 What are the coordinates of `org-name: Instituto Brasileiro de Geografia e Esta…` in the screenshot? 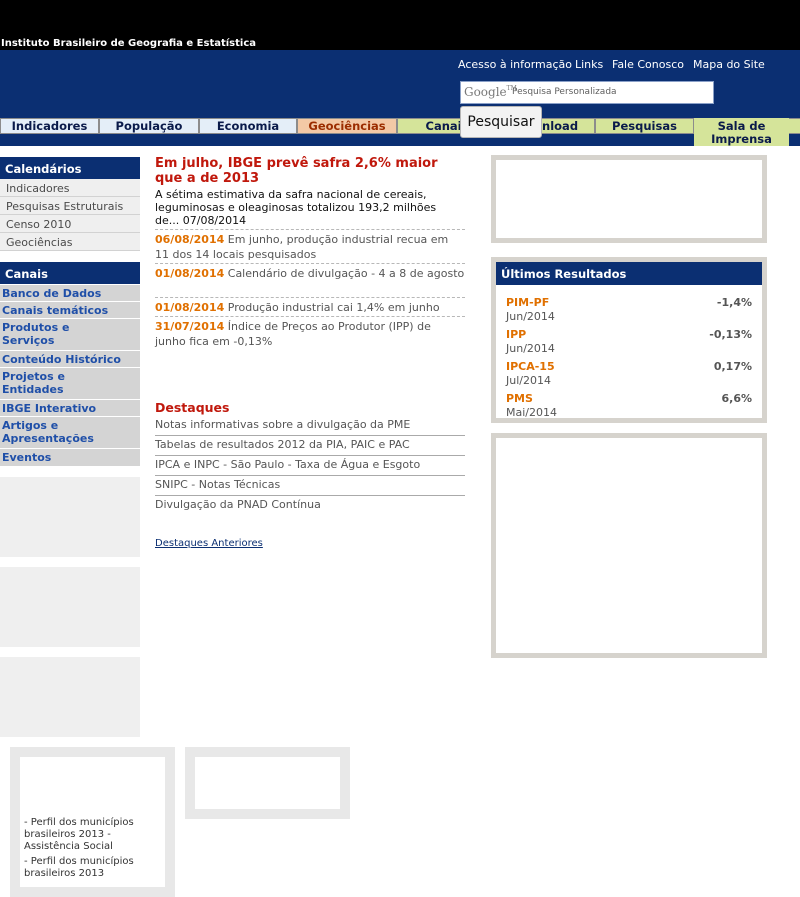 It's located at (129, 43).